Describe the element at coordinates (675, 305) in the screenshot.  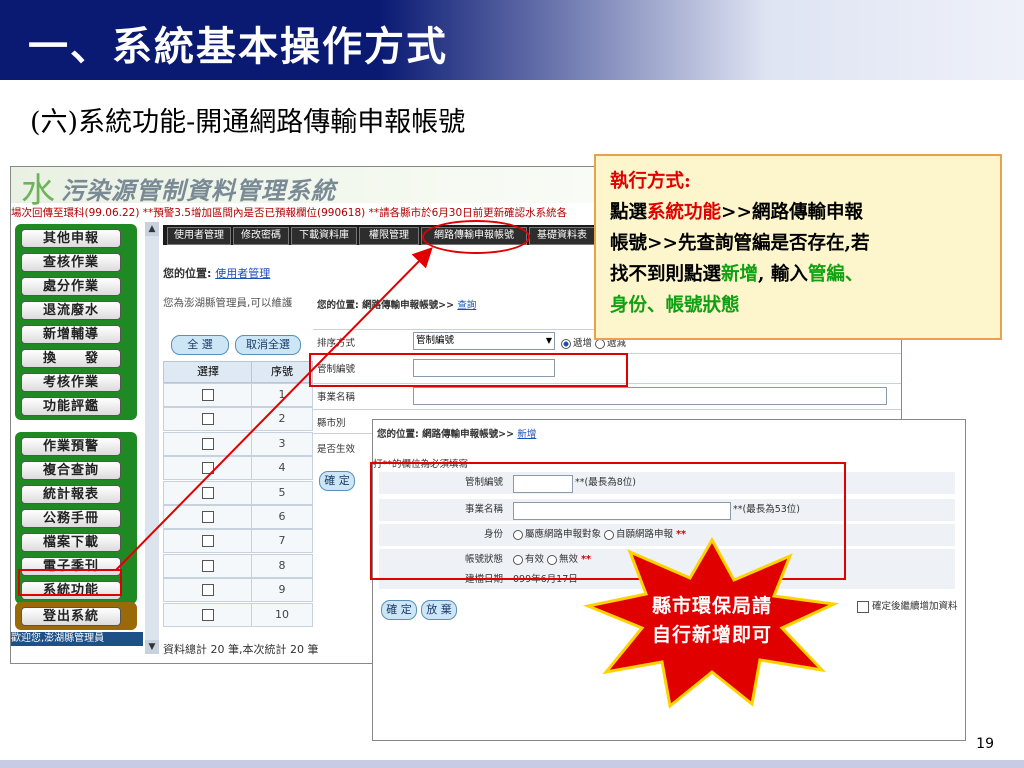
I see `note-line: 身份、帳號狀態` at that location.